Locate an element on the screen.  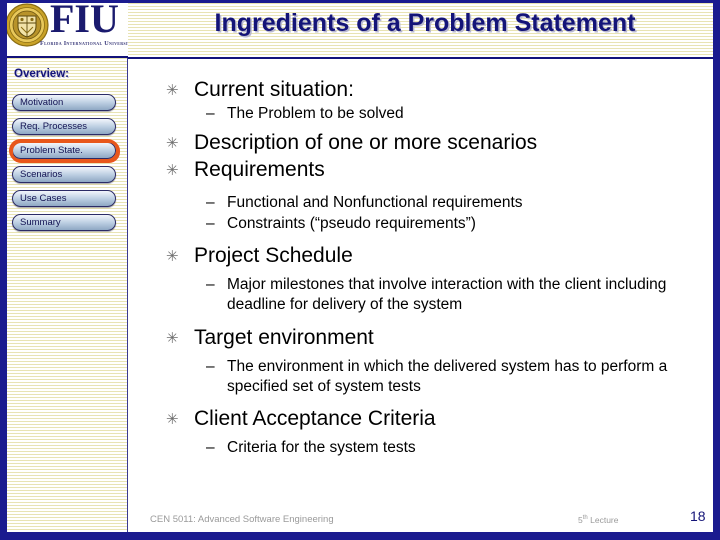
logo-block: FIU Florida International University is located at coordinates (64, 29).